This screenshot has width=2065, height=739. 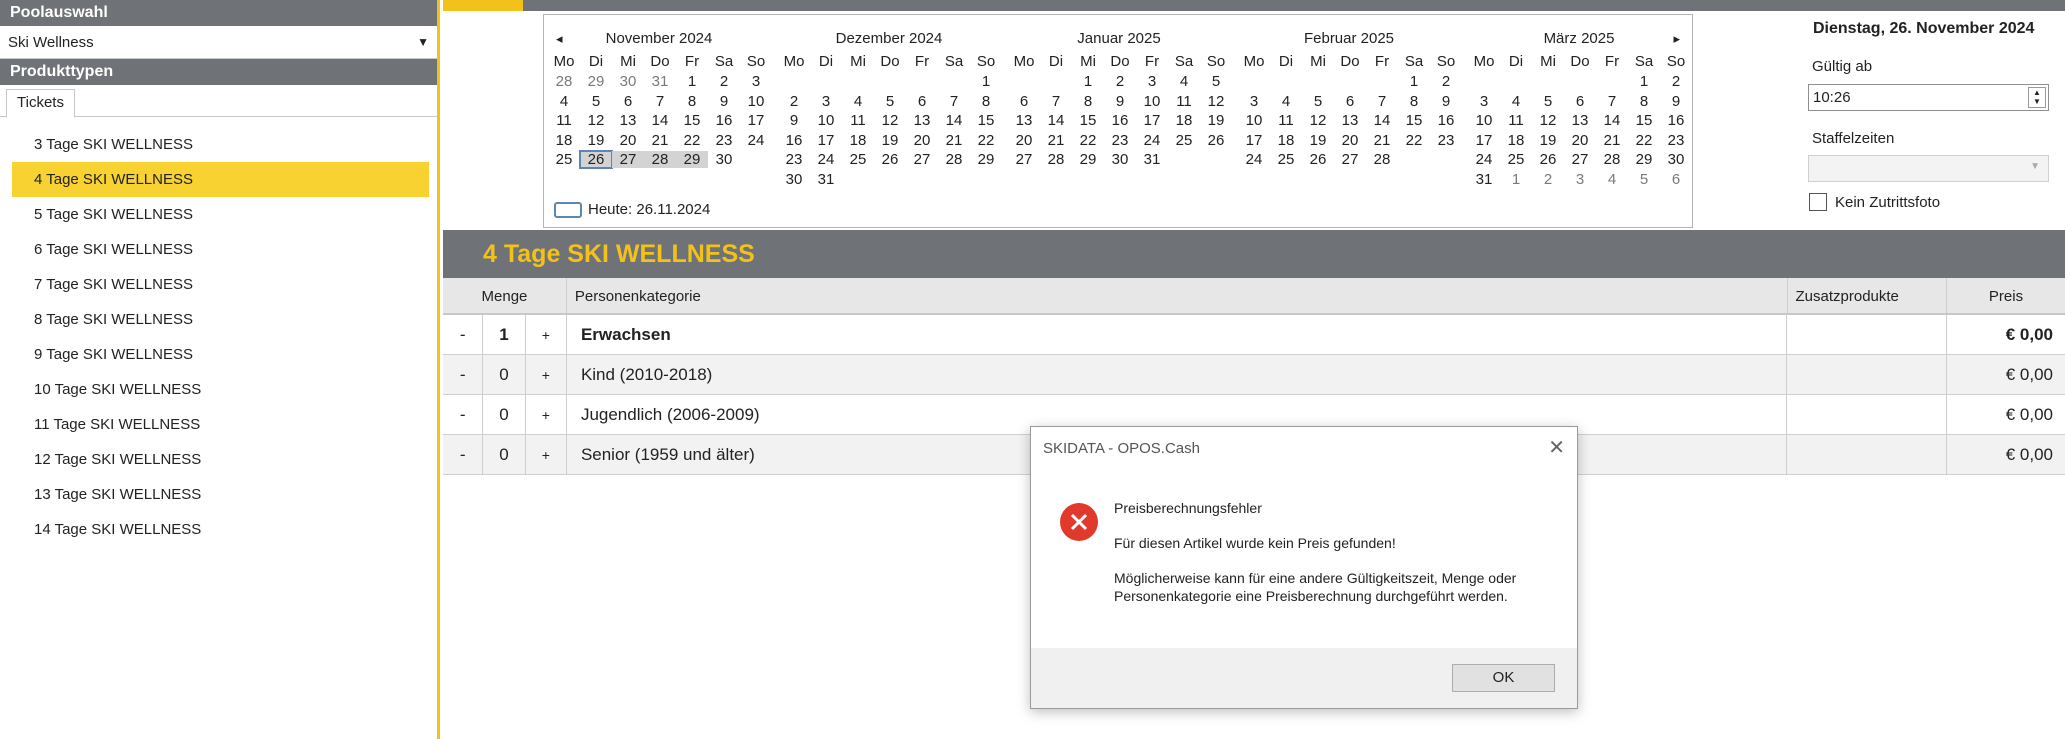 What do you see at coordinates (632, 209) in the screenshot?
I see `today-button: Heute: 26.11.2024` at bounding box center [632, 209].